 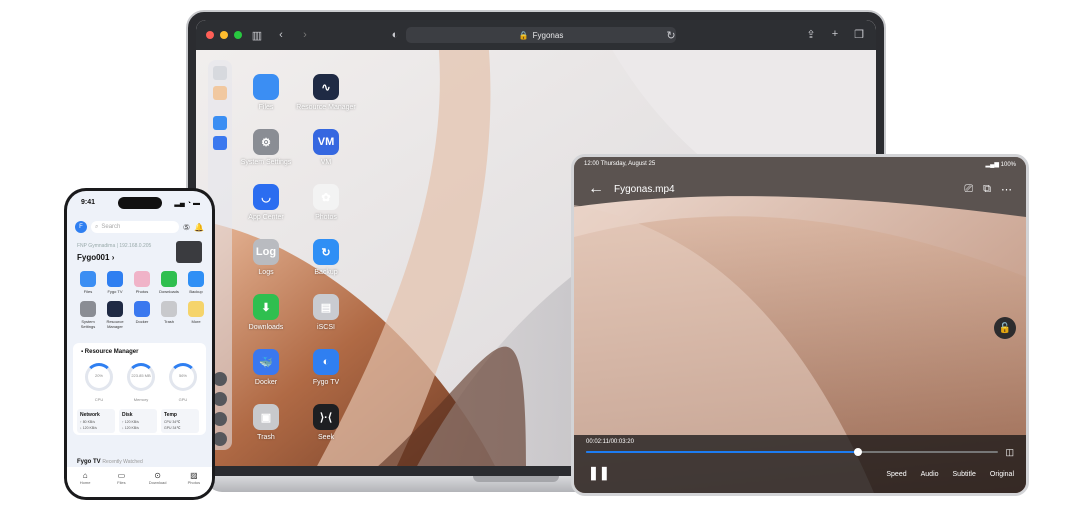 I want to click on seek-bar, so click(x=792, y=452).